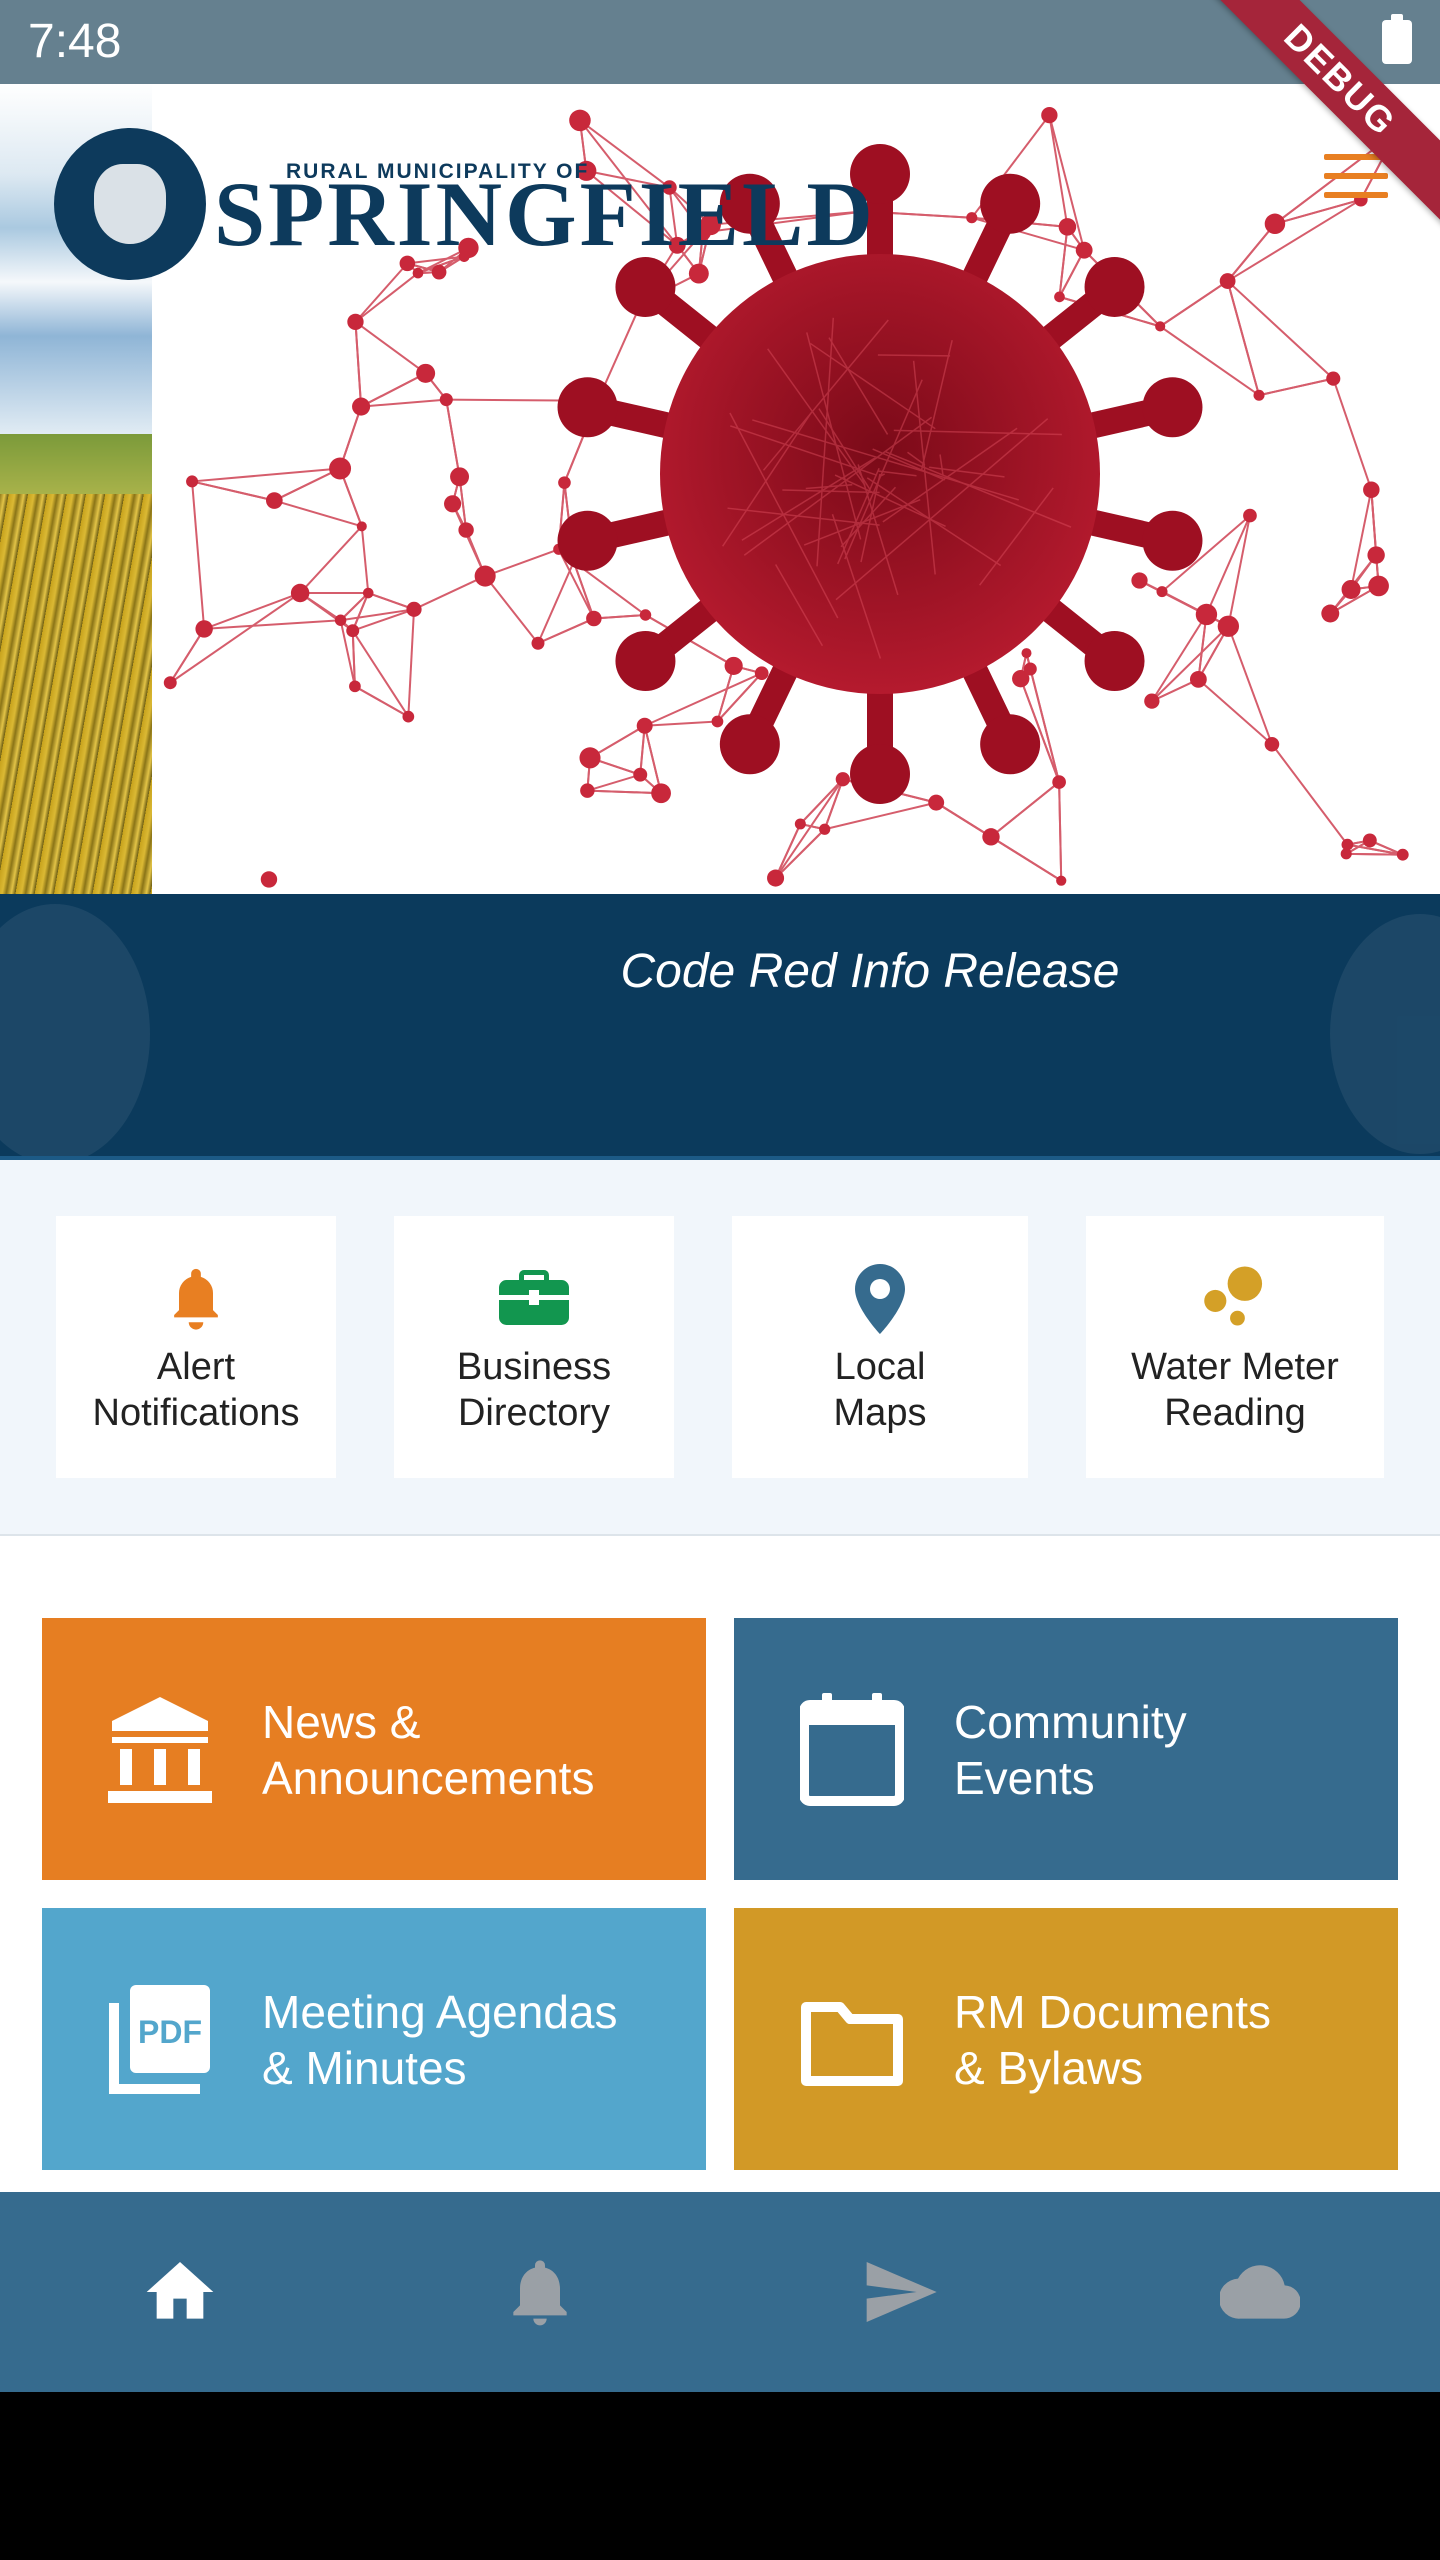  I want to click on quick-link-label: Water Meter, so click(1235, 1367).